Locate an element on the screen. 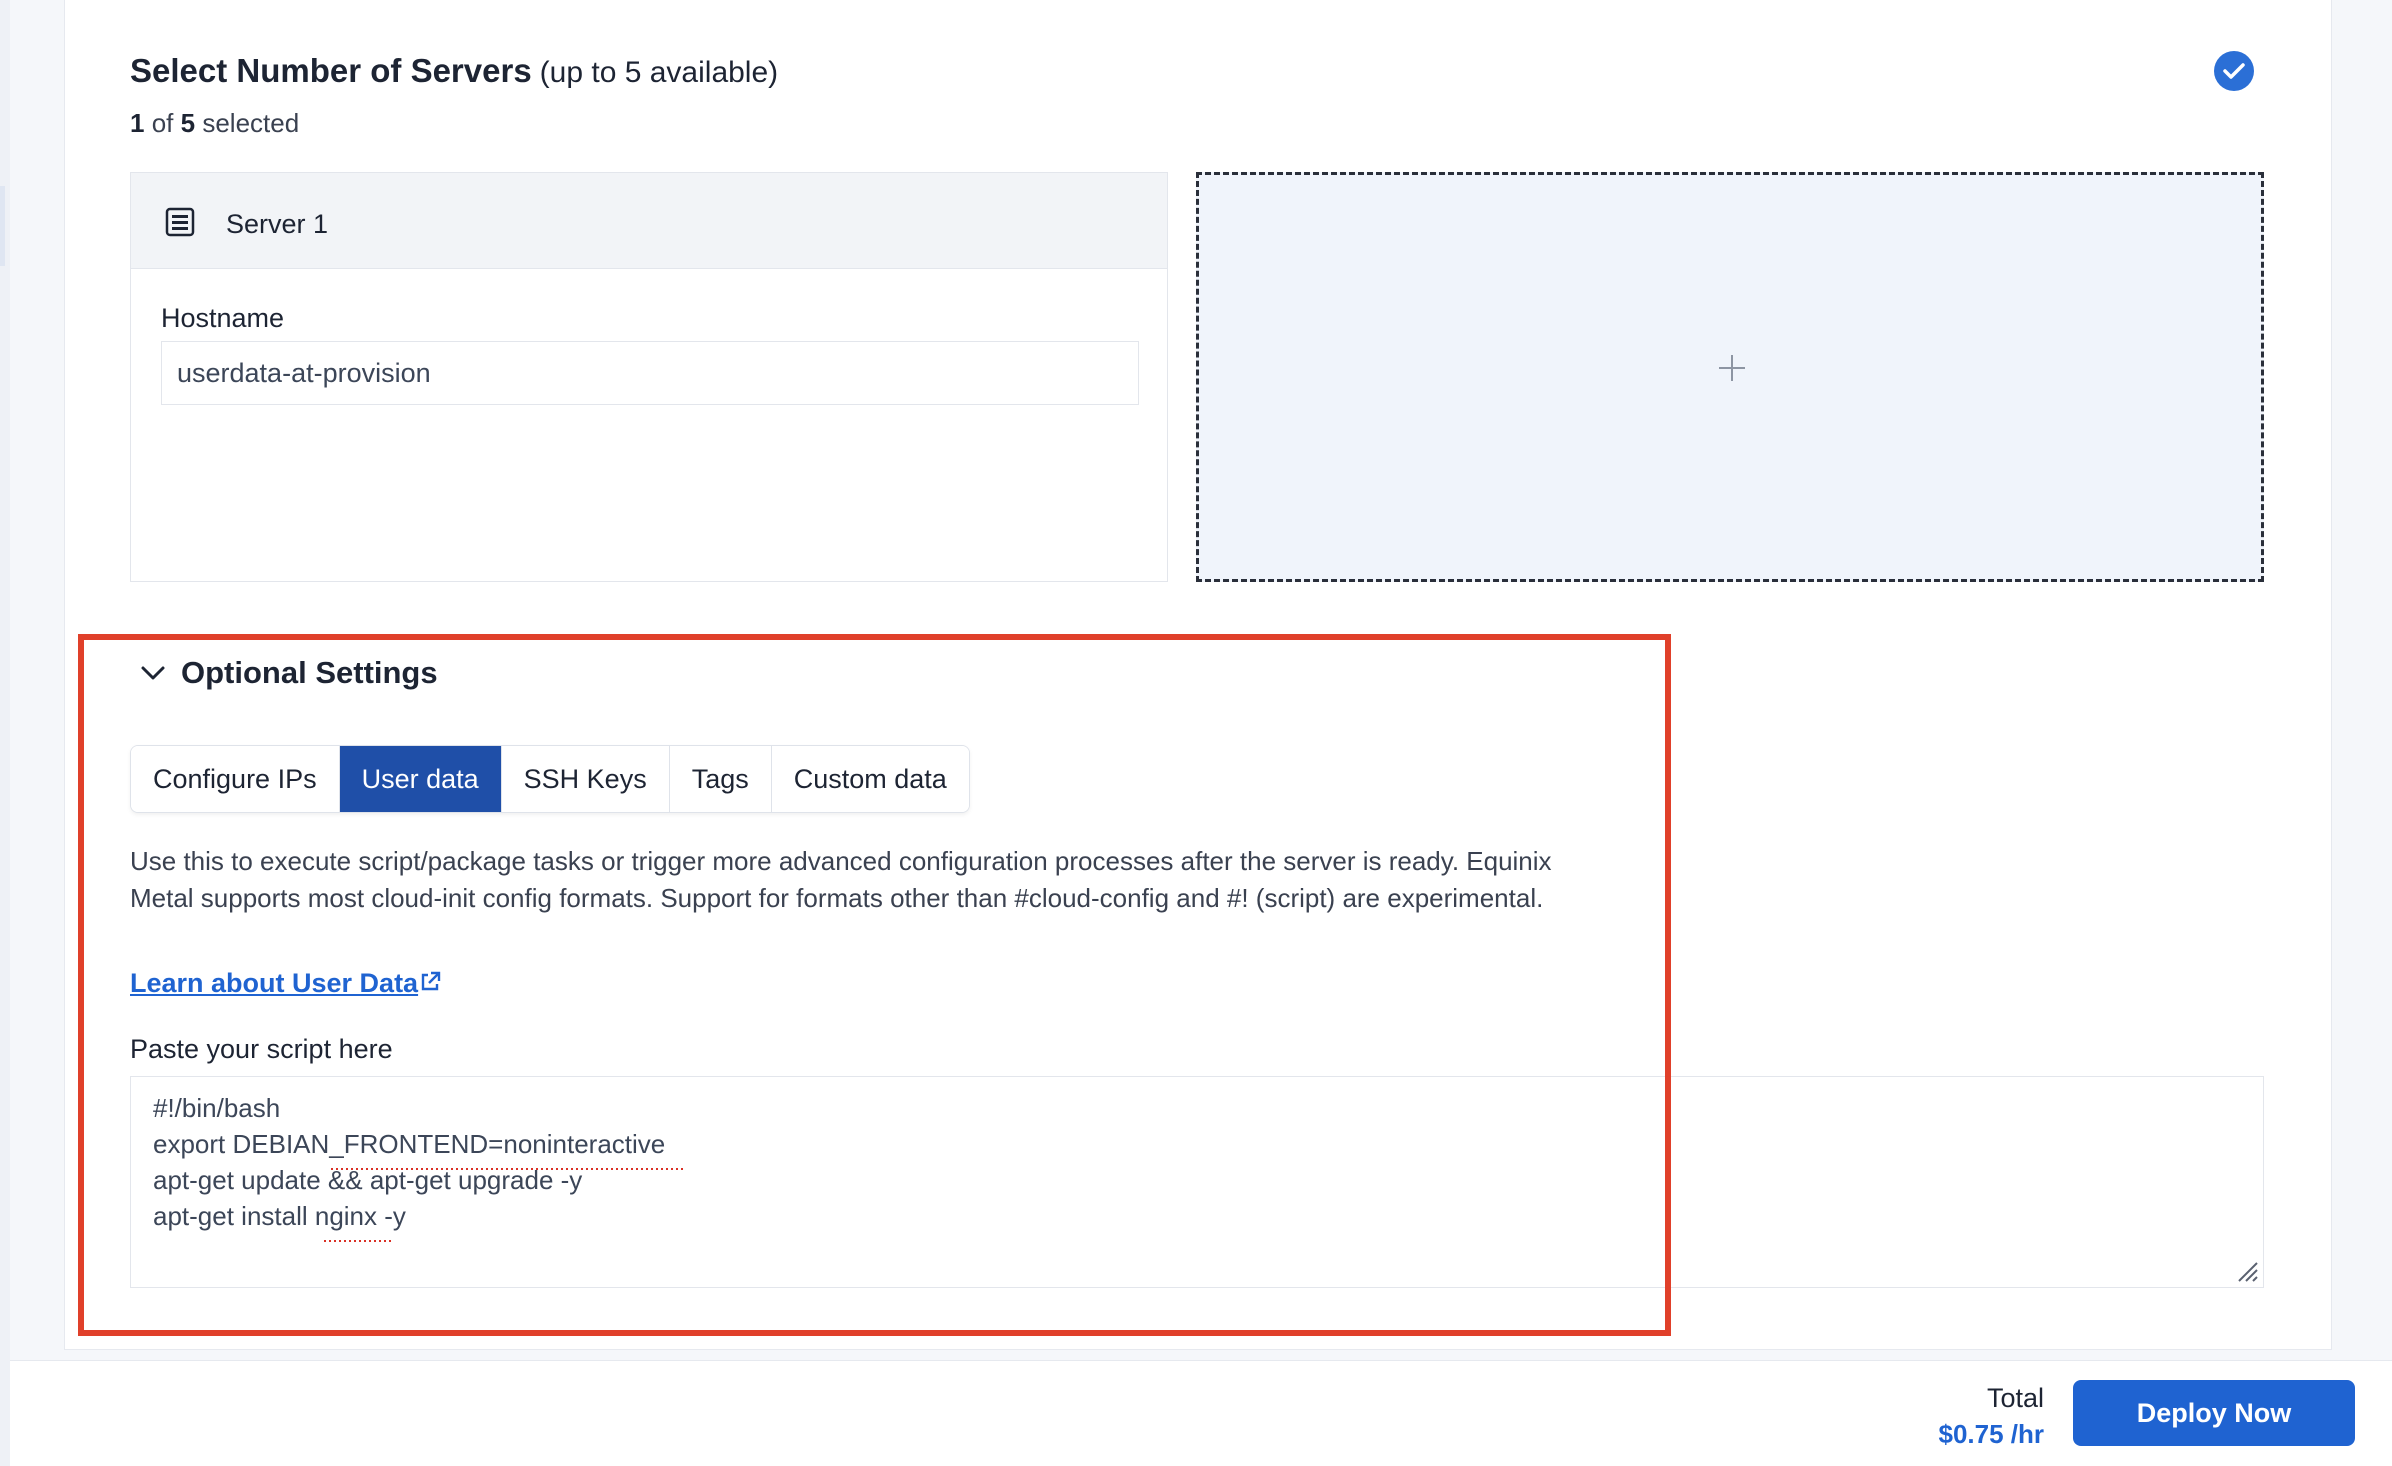 This screenshot has width=2392, height=1466. server-card-header: Server 1 is located at coordinates (649, 221).